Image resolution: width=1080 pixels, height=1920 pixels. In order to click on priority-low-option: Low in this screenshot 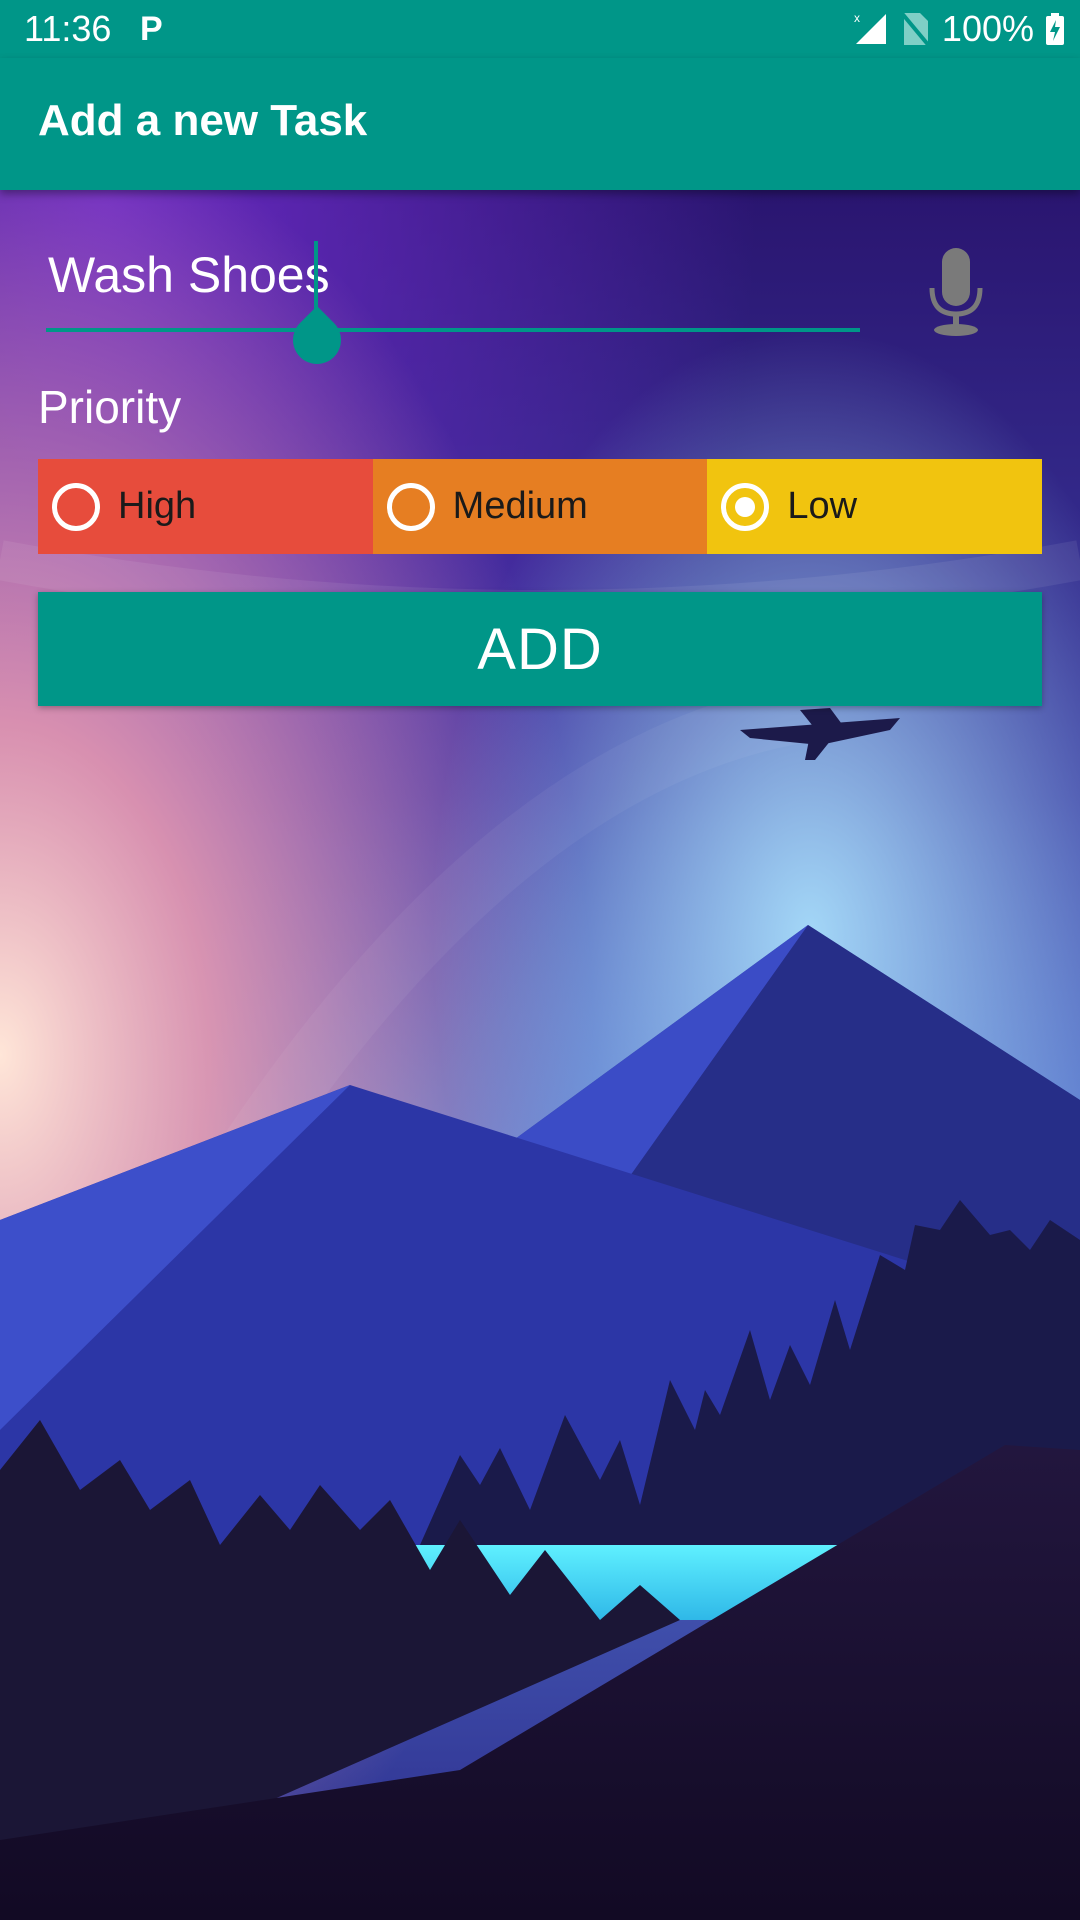, I will do `click(875, 506)`.